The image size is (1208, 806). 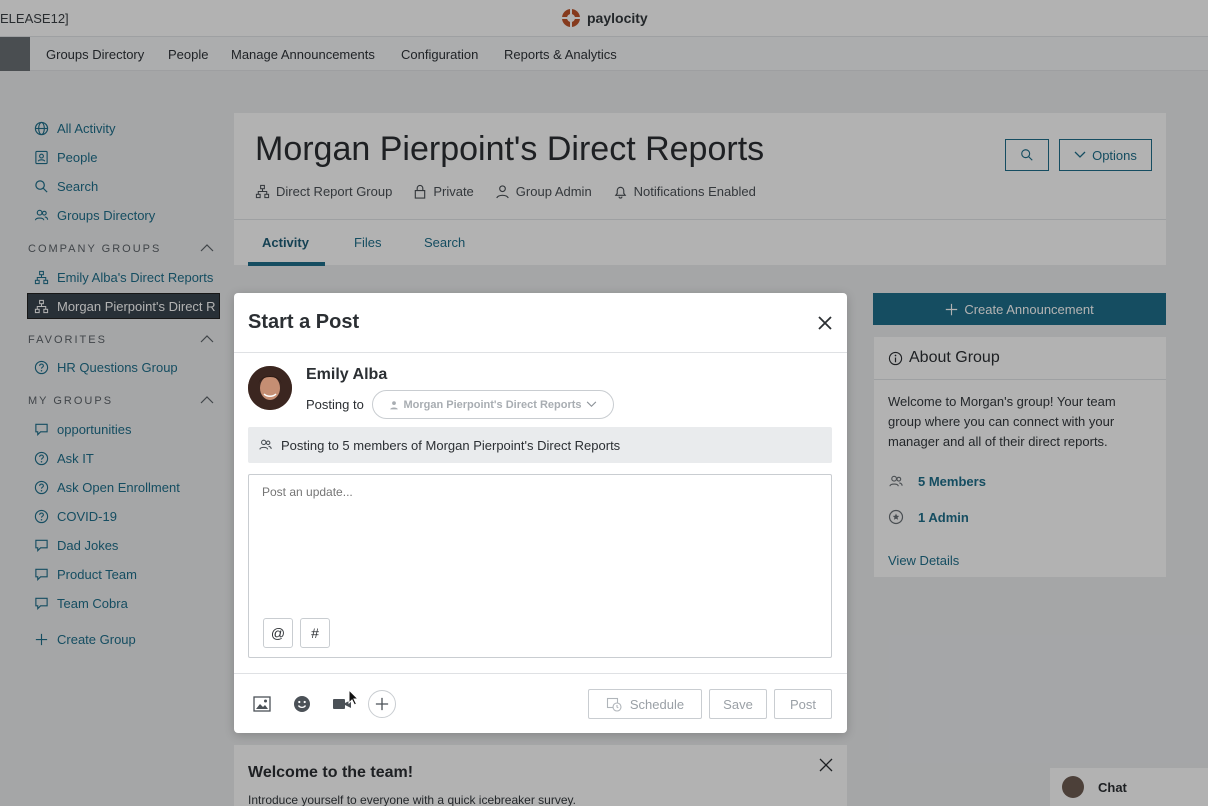 What do you see at coordinates (657, 704) in the screenshot?
I see `schedule-label: Schedule` at bounding box center [657, 704].